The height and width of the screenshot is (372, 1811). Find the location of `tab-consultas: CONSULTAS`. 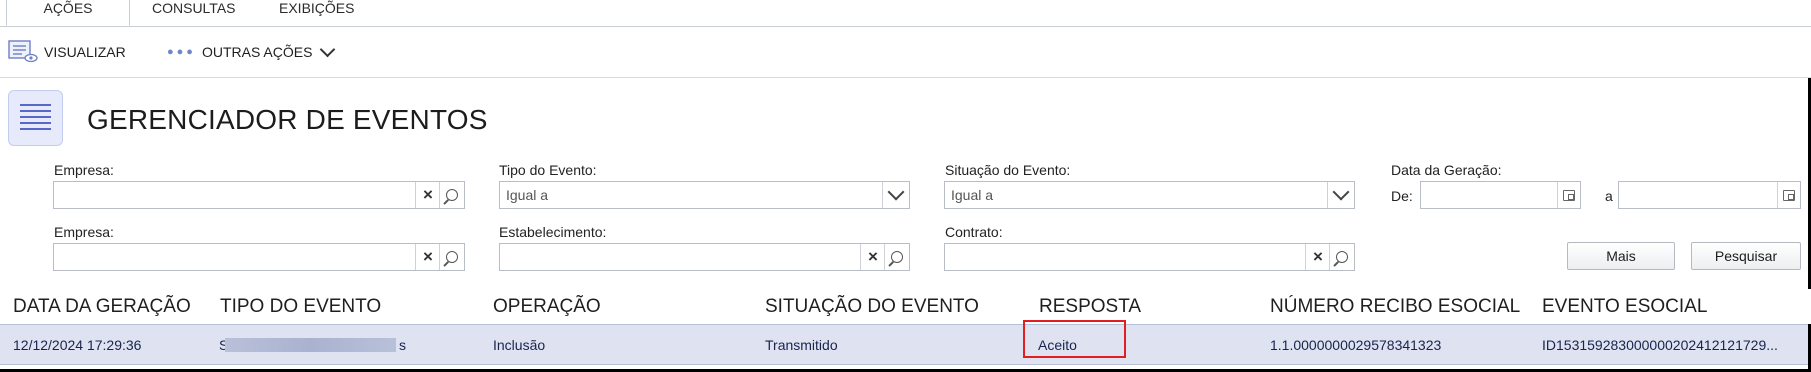

tab-consultas: CONSULTAS is located at coordinates (194, 13).